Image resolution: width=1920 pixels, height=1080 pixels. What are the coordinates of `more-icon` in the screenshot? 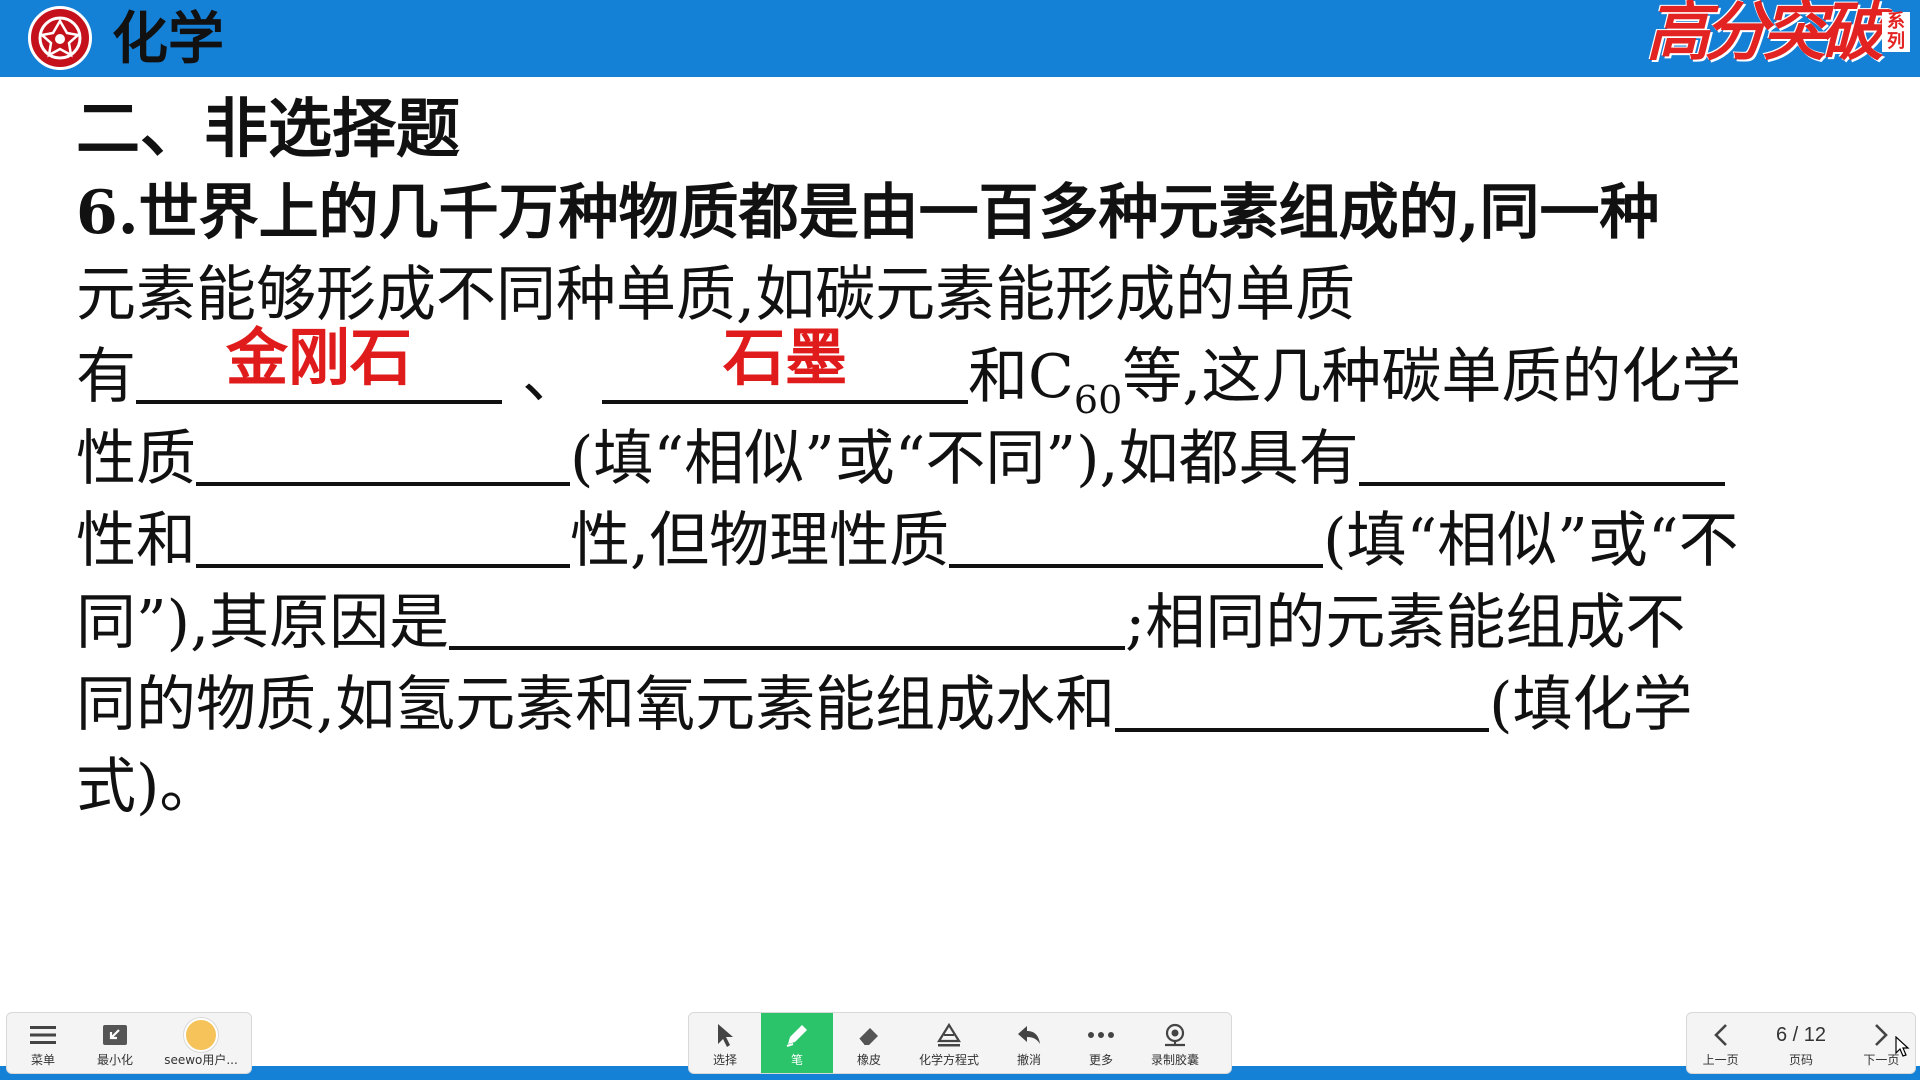 It's located at (1101, 1035).